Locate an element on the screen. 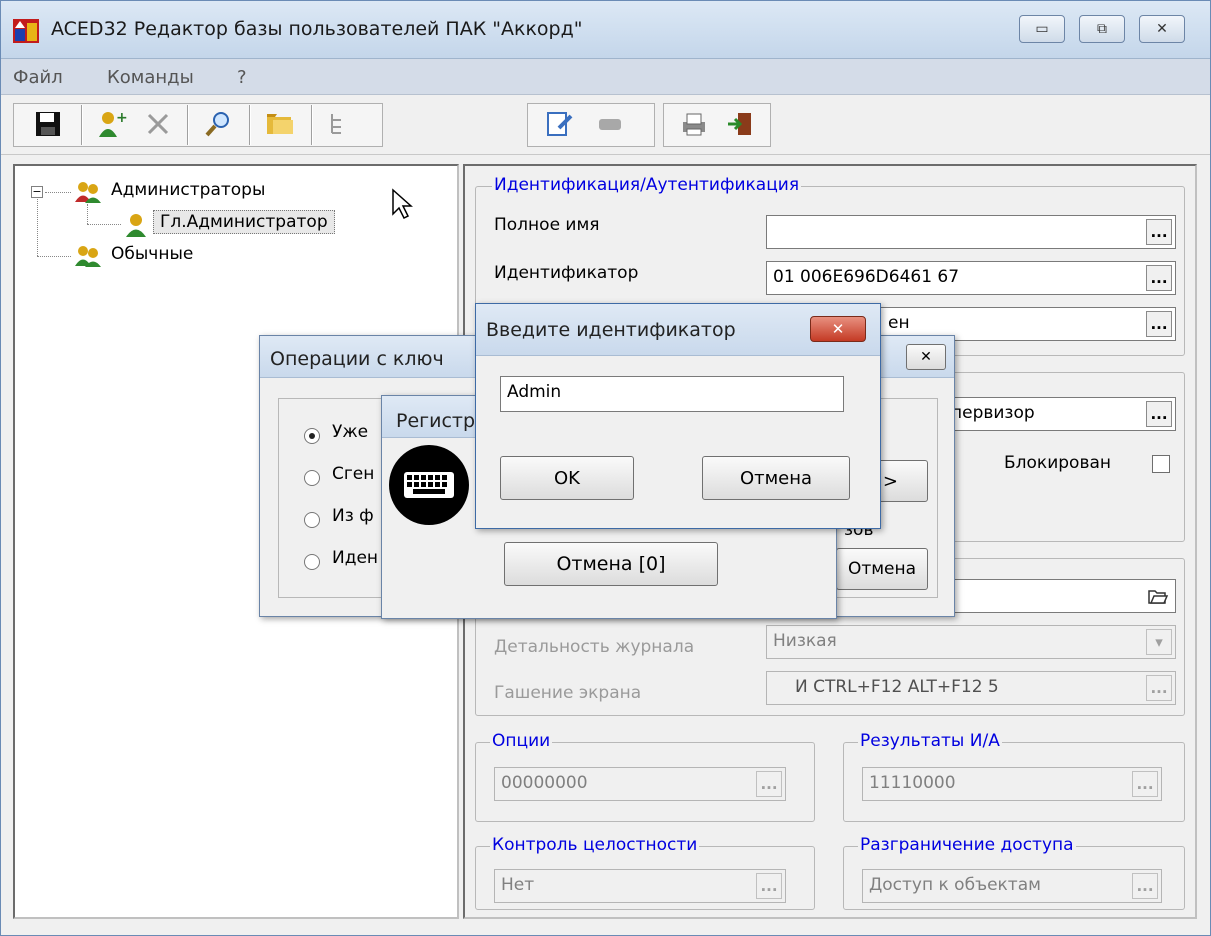 The height and width of the screenshot is (936, 1211). menu-help: ? is located at coordinates (242, 77).